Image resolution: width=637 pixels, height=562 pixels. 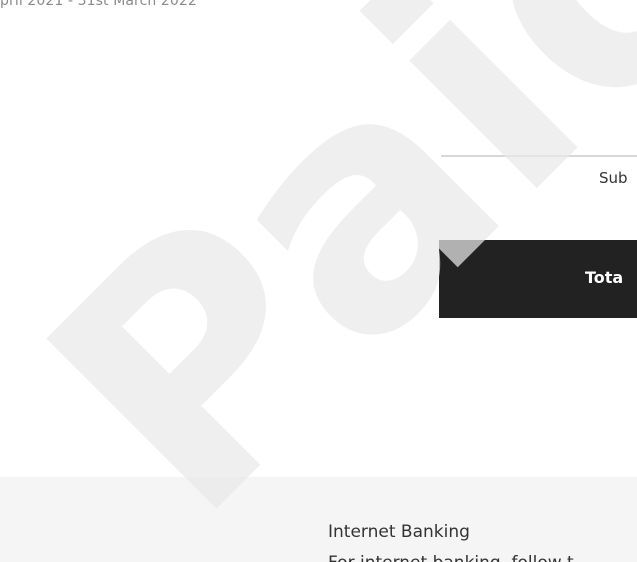 I want to click on payment-method-title: Internet Banking, so click(x=399, y=532).